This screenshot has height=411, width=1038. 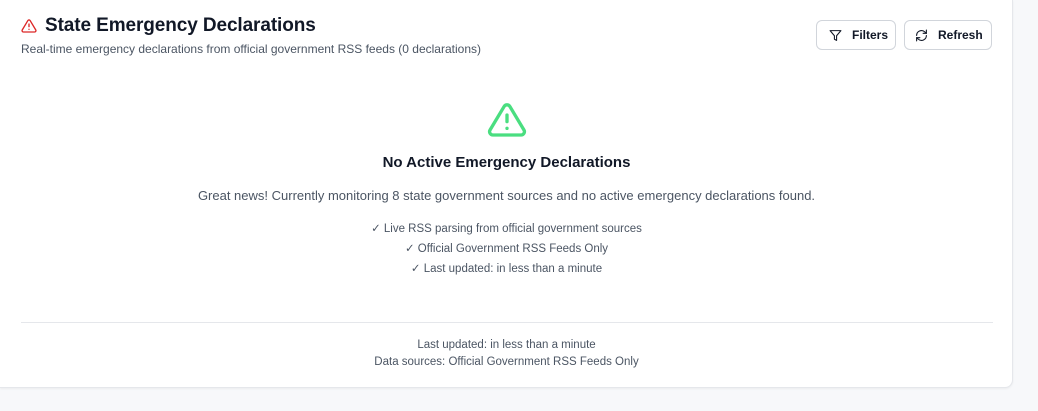 I want to click on filter-icon, so click(x=835, y=35).